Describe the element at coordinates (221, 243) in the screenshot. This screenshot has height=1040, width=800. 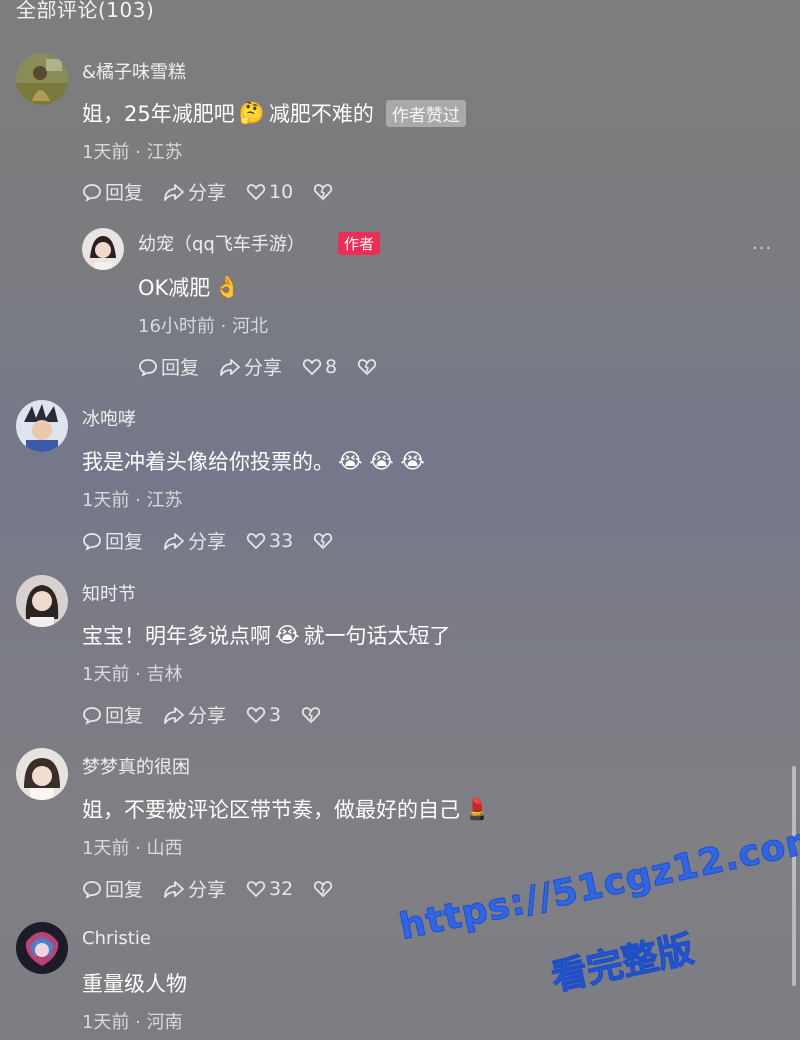
I see `comment-username: 幼宠（qq飞车手游）` at that location.